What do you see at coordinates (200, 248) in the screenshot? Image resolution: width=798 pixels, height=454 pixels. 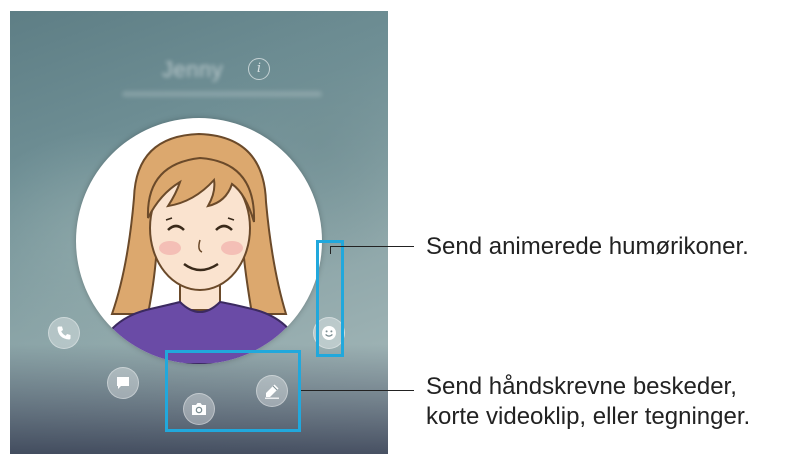 I see `avatar-illustration` at bounding box center [200, 248].